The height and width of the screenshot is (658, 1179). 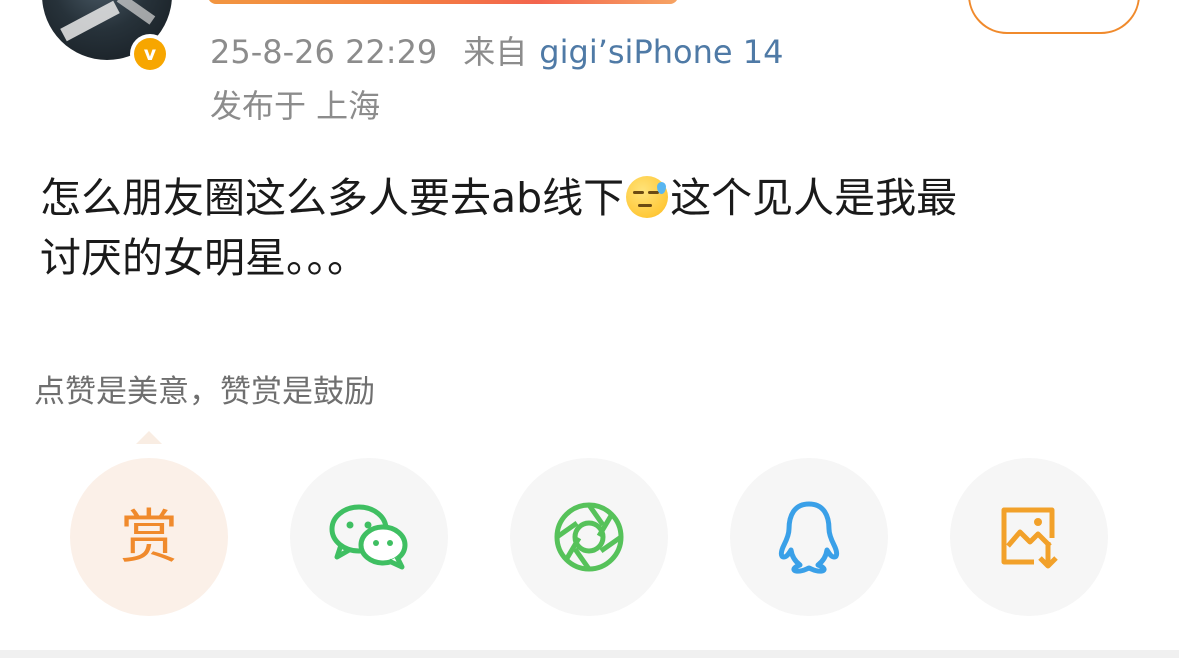 What do you see at coordinates (647, 197) in the screenshot?
I see `sweat-smile-emoji-icon` at bounding box center [647, 197].